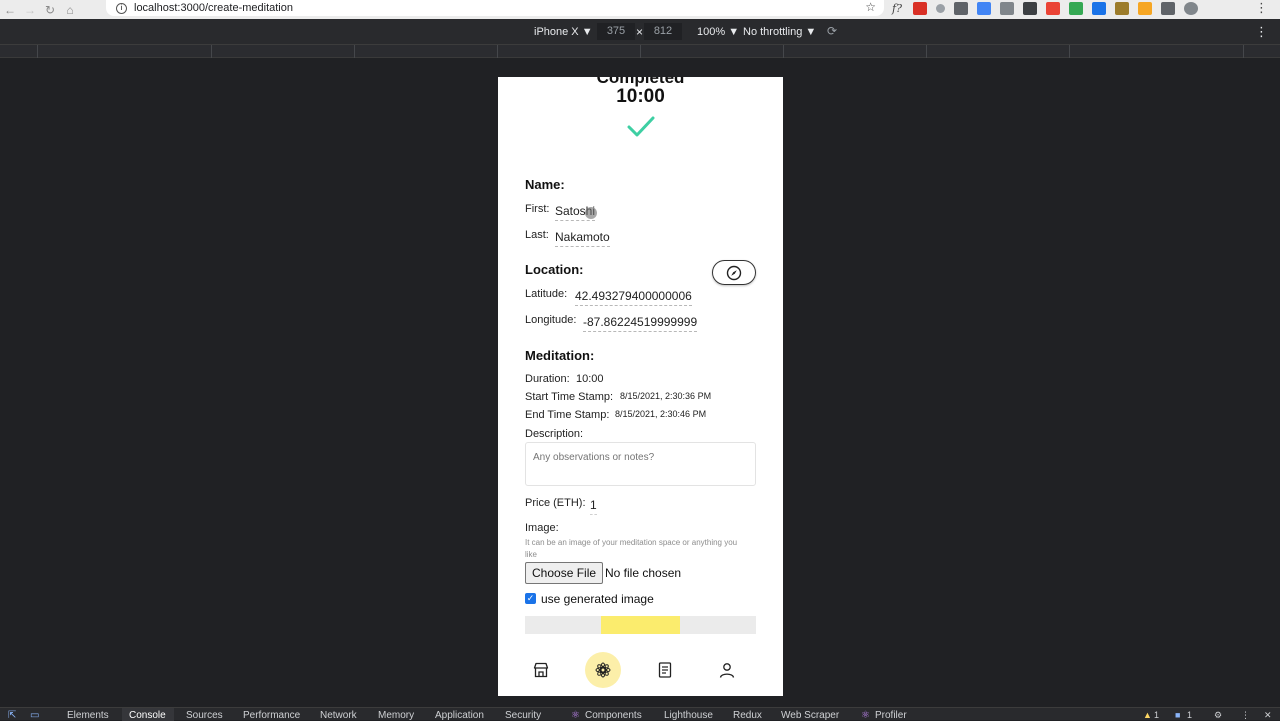  I want to click on tab-network: Network, so click(338, 715).